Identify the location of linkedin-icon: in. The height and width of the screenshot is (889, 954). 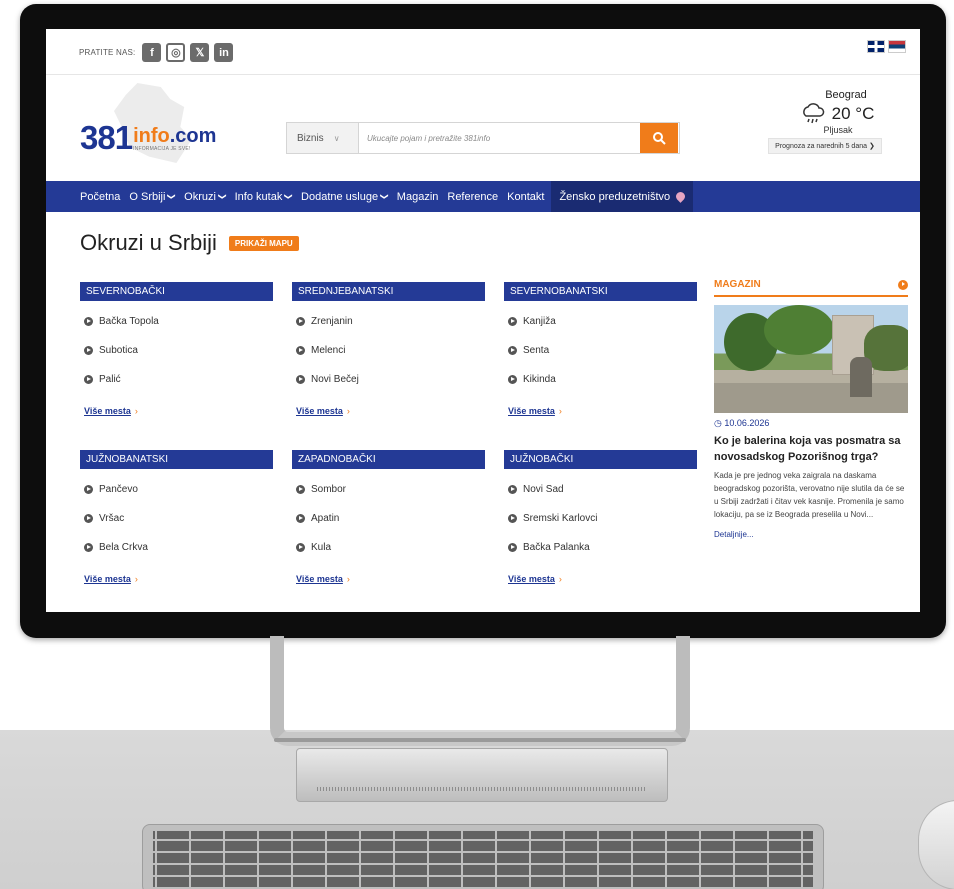
(224, 52).